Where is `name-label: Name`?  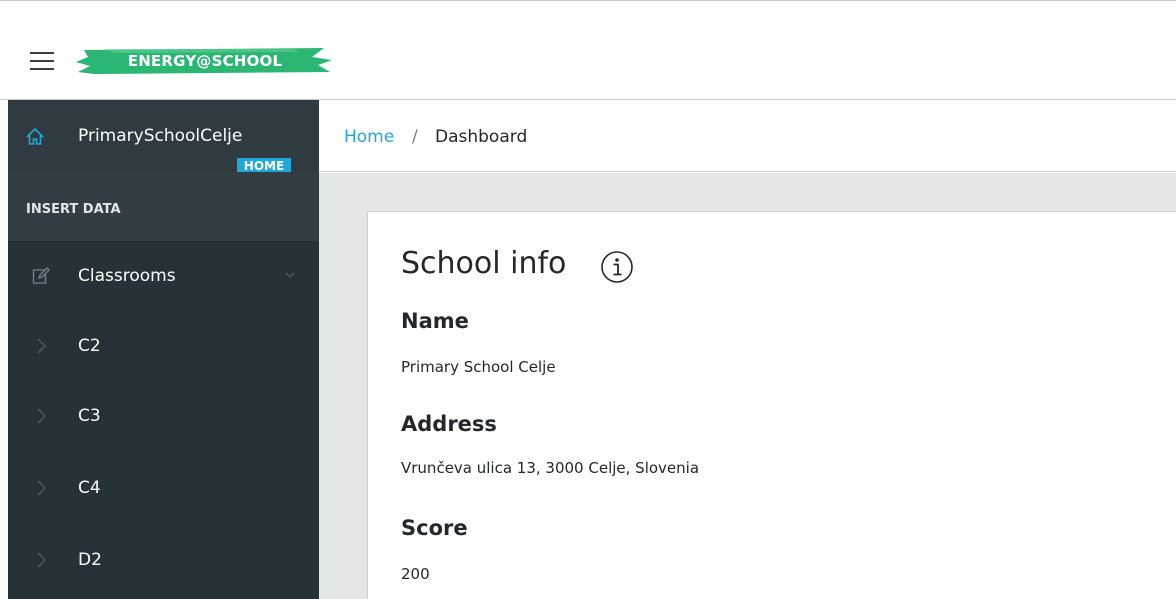 name-label: Name is located at coordinates (435, 321).